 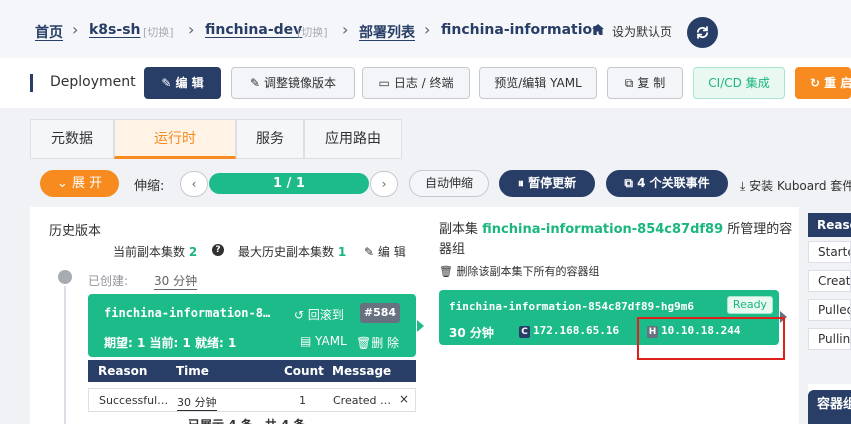 What do you see at coordinates (471, 333) in the screenshot?
I see `pod-age: 30 分钟` at bounding box center [471, 333].